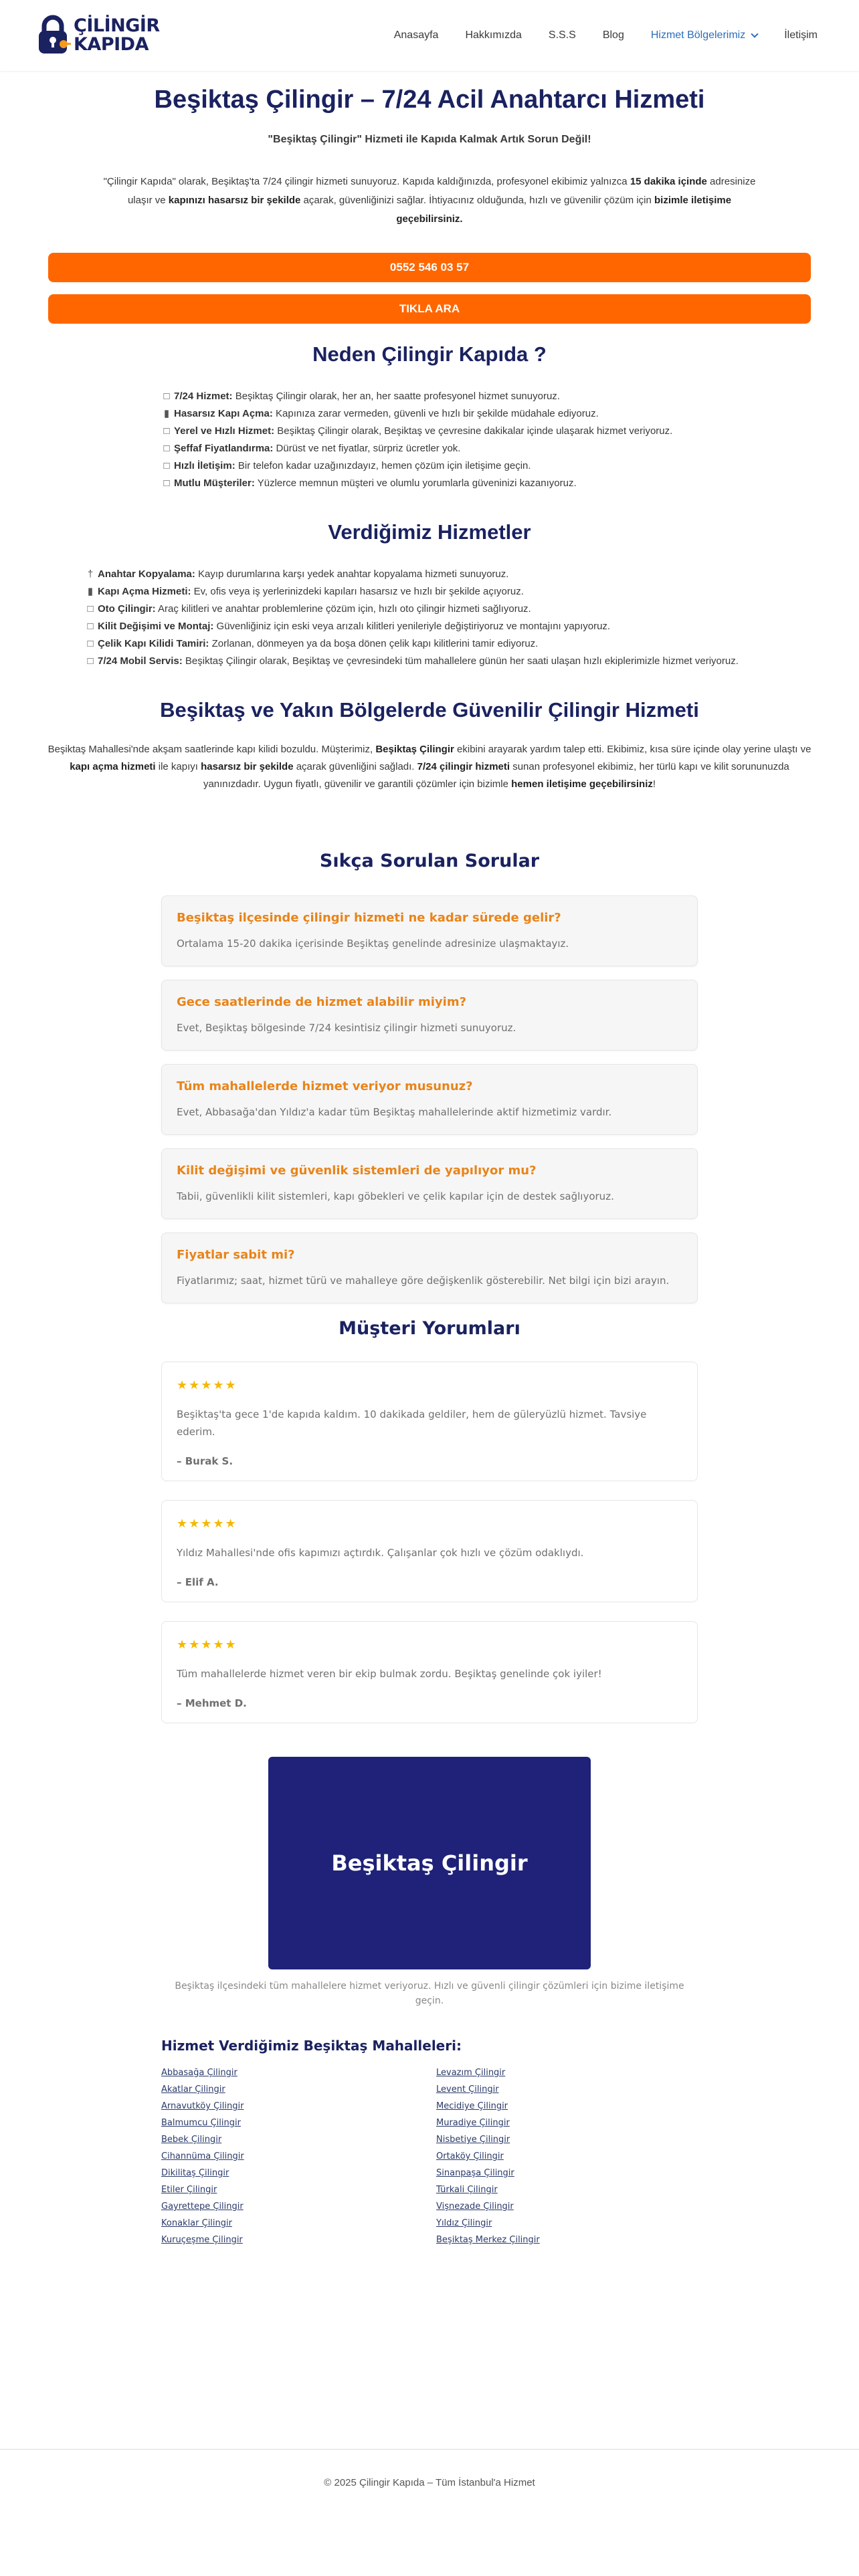  I want to click on faq-title: Sıkça Sorulan Sorular, so click(429, 861).